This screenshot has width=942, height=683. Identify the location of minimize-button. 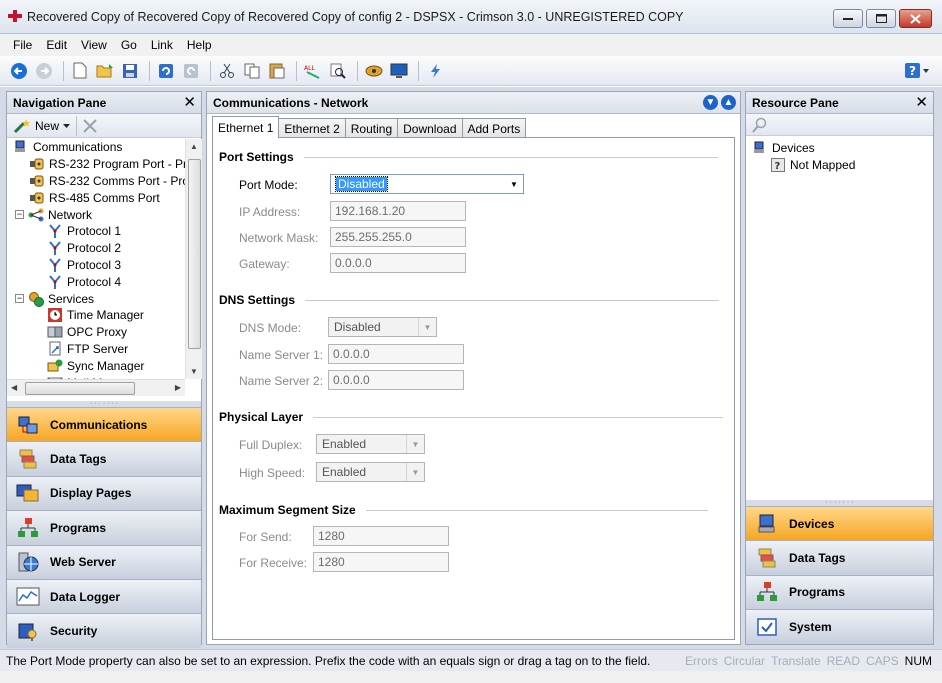
(848, 18).